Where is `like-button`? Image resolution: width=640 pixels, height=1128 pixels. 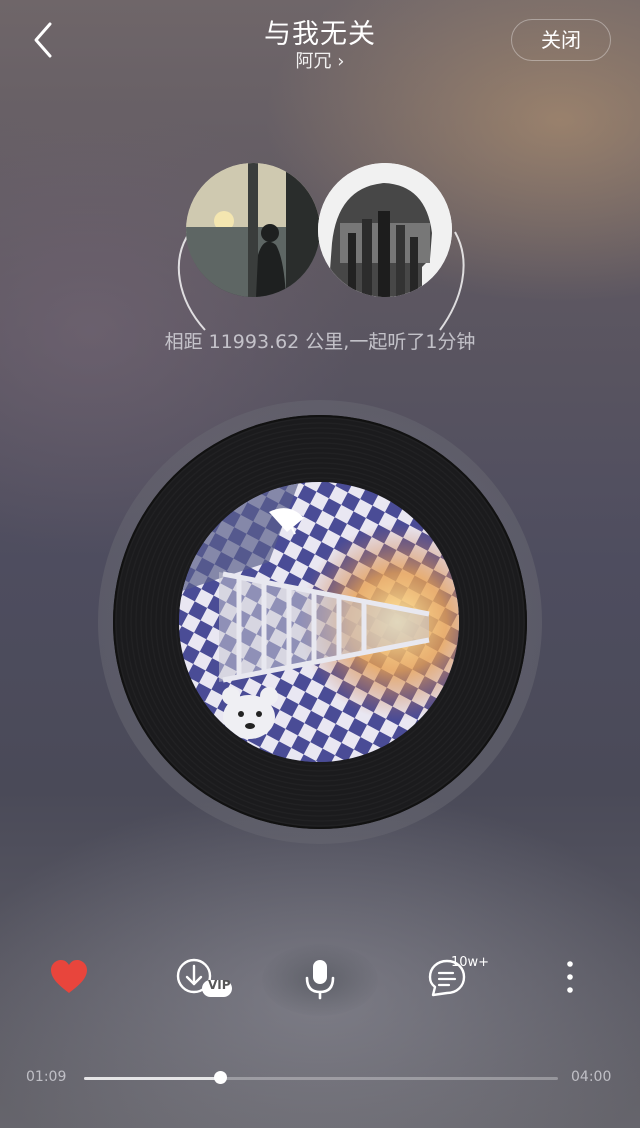
like-button is located at coordinates (69, 977).